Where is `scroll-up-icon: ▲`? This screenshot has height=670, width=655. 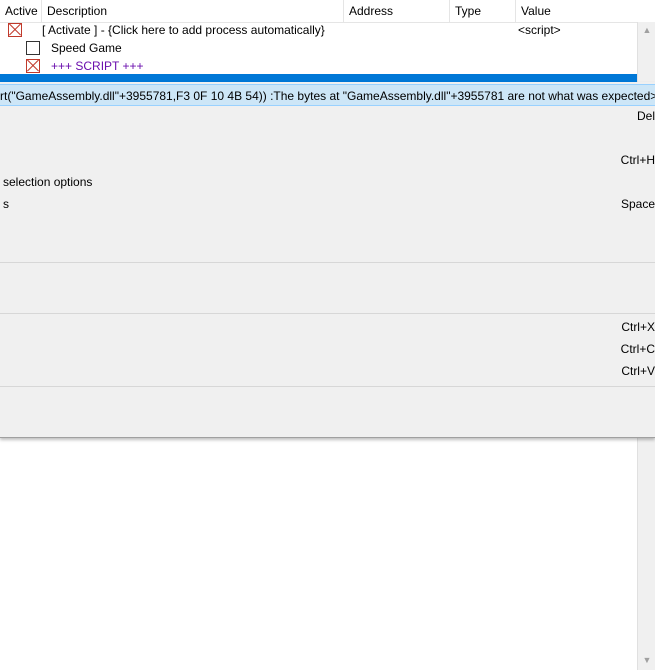 scroll-up-icon: ▲ is located at coordinates (646, 30).